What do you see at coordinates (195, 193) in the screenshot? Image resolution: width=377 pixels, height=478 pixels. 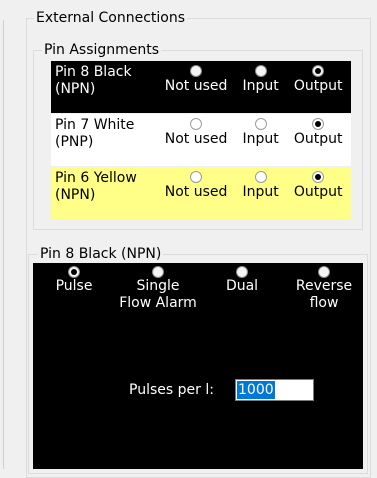 I see `pin6-option-not-used: Not used` at bounding box center [195, 193].